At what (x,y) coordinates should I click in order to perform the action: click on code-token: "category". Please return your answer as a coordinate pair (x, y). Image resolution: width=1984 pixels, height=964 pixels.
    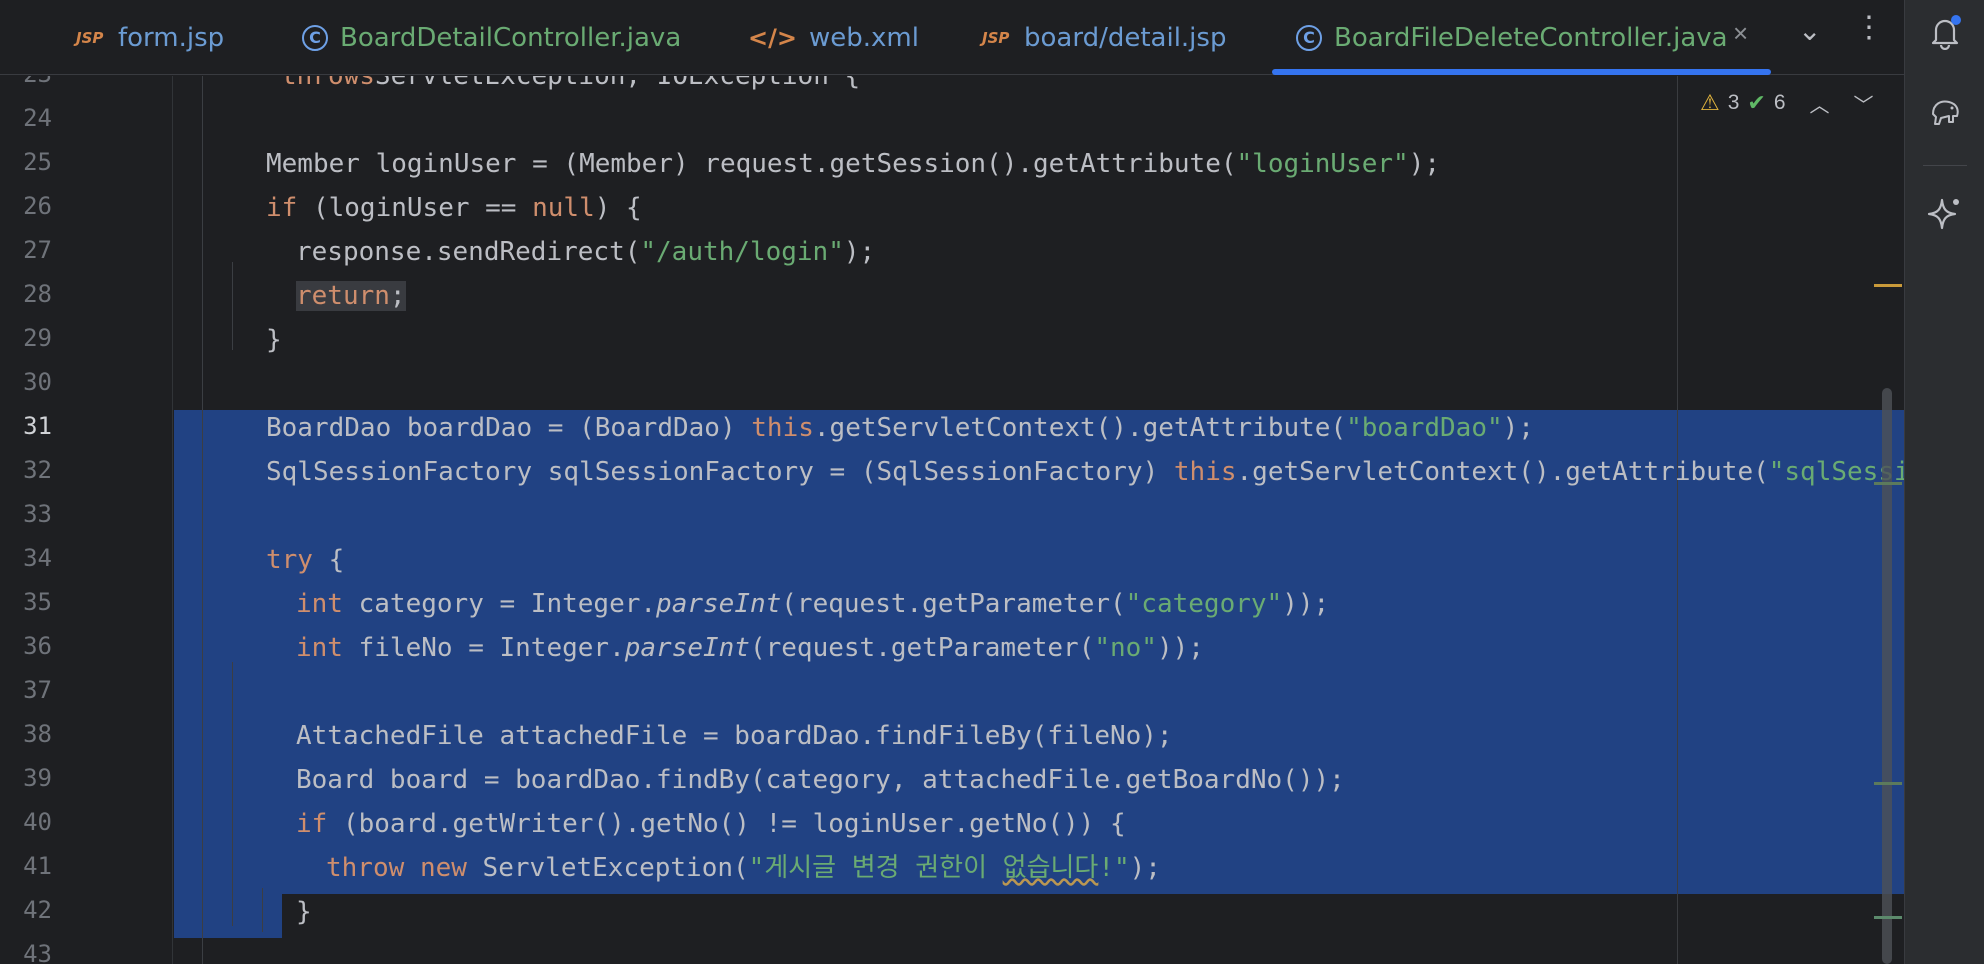
    Looking at the image, I should click on (1204, 604).